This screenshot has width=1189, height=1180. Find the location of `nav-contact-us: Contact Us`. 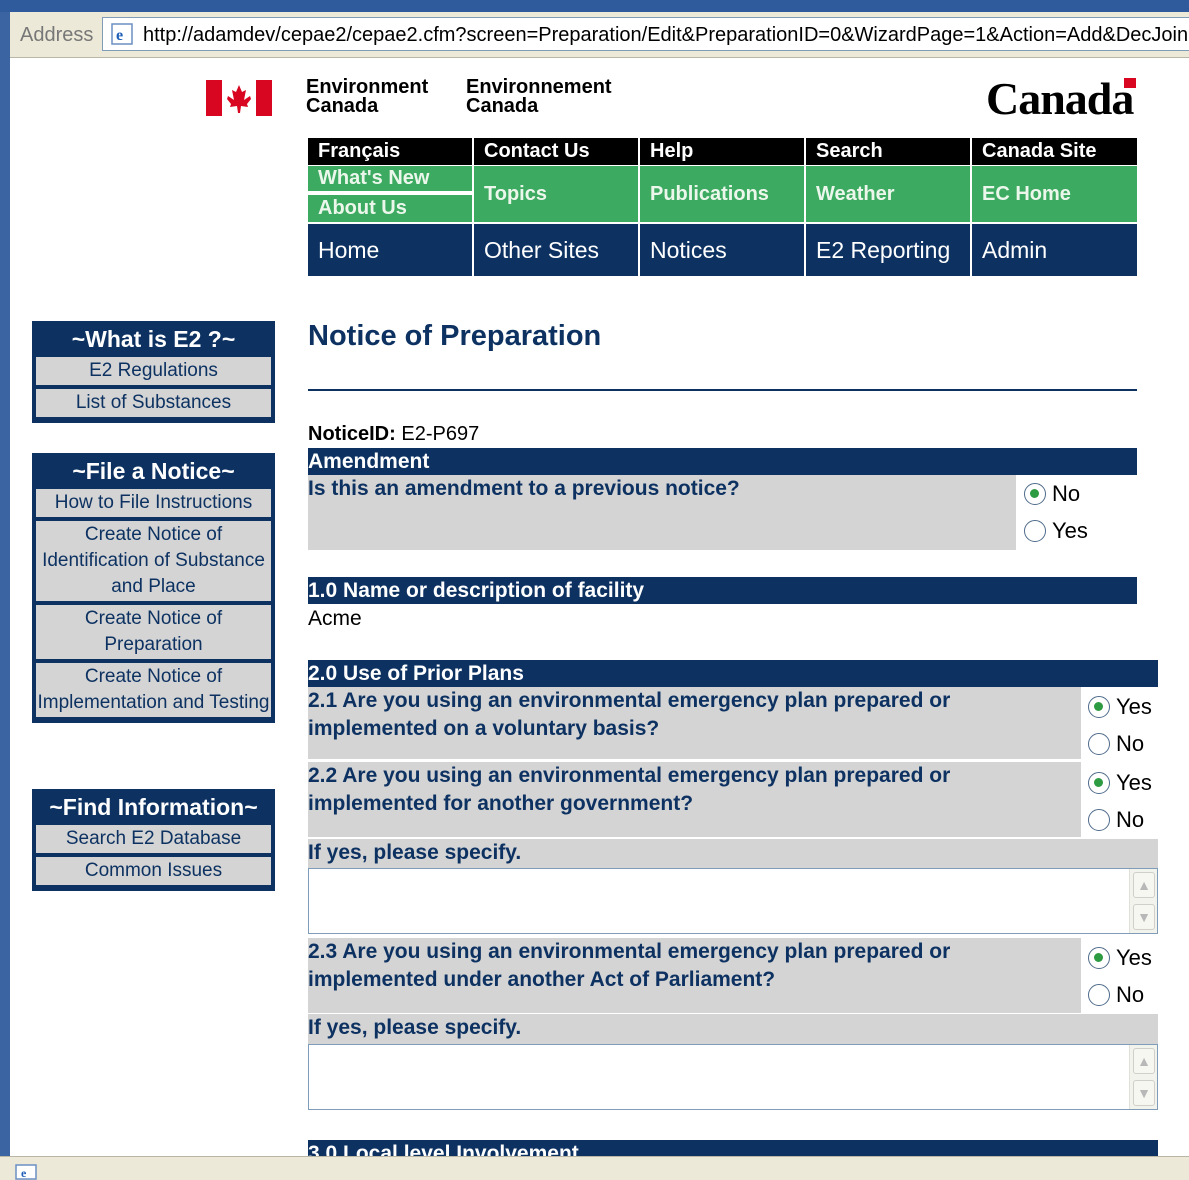

nav-contact-us: Contact Us is located at coordinates (557, 151).